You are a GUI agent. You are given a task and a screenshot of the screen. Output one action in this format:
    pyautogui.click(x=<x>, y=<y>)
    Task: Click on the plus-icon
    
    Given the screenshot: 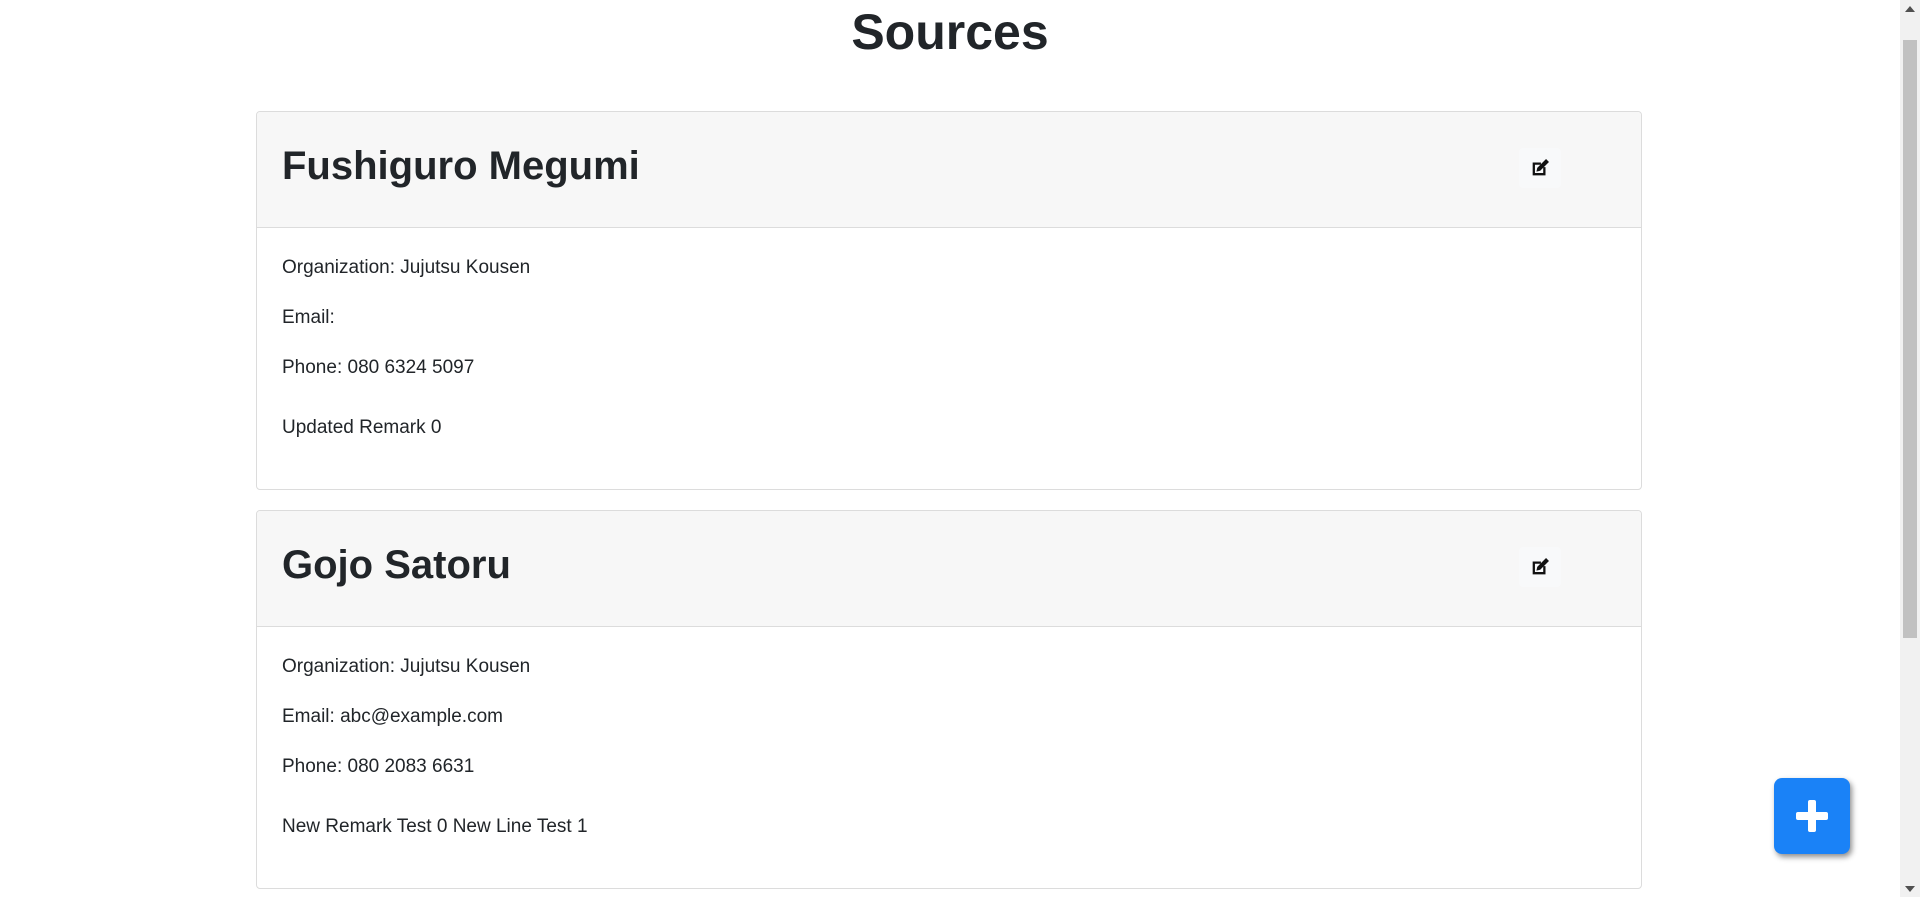 What is the action you would take?
    pyautogui.click(x=1812, y=816)
    